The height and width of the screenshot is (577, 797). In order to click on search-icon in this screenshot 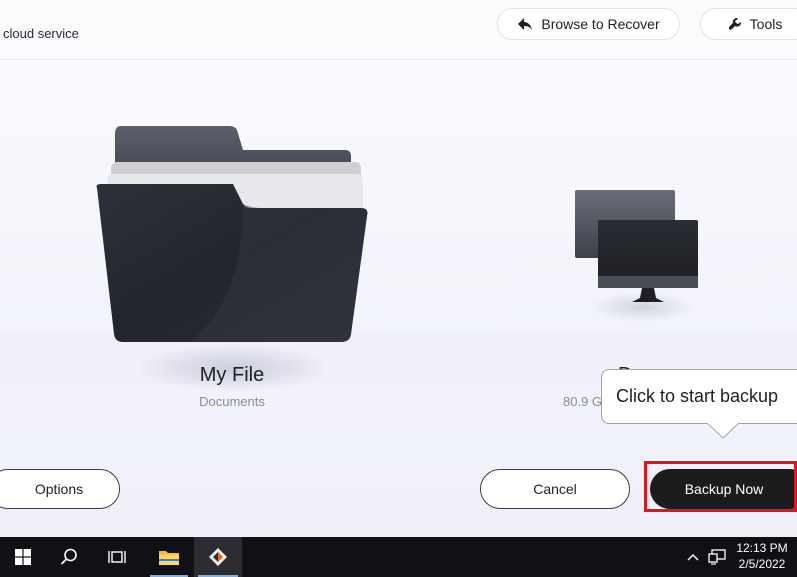, I will do `click(69, 557)`.